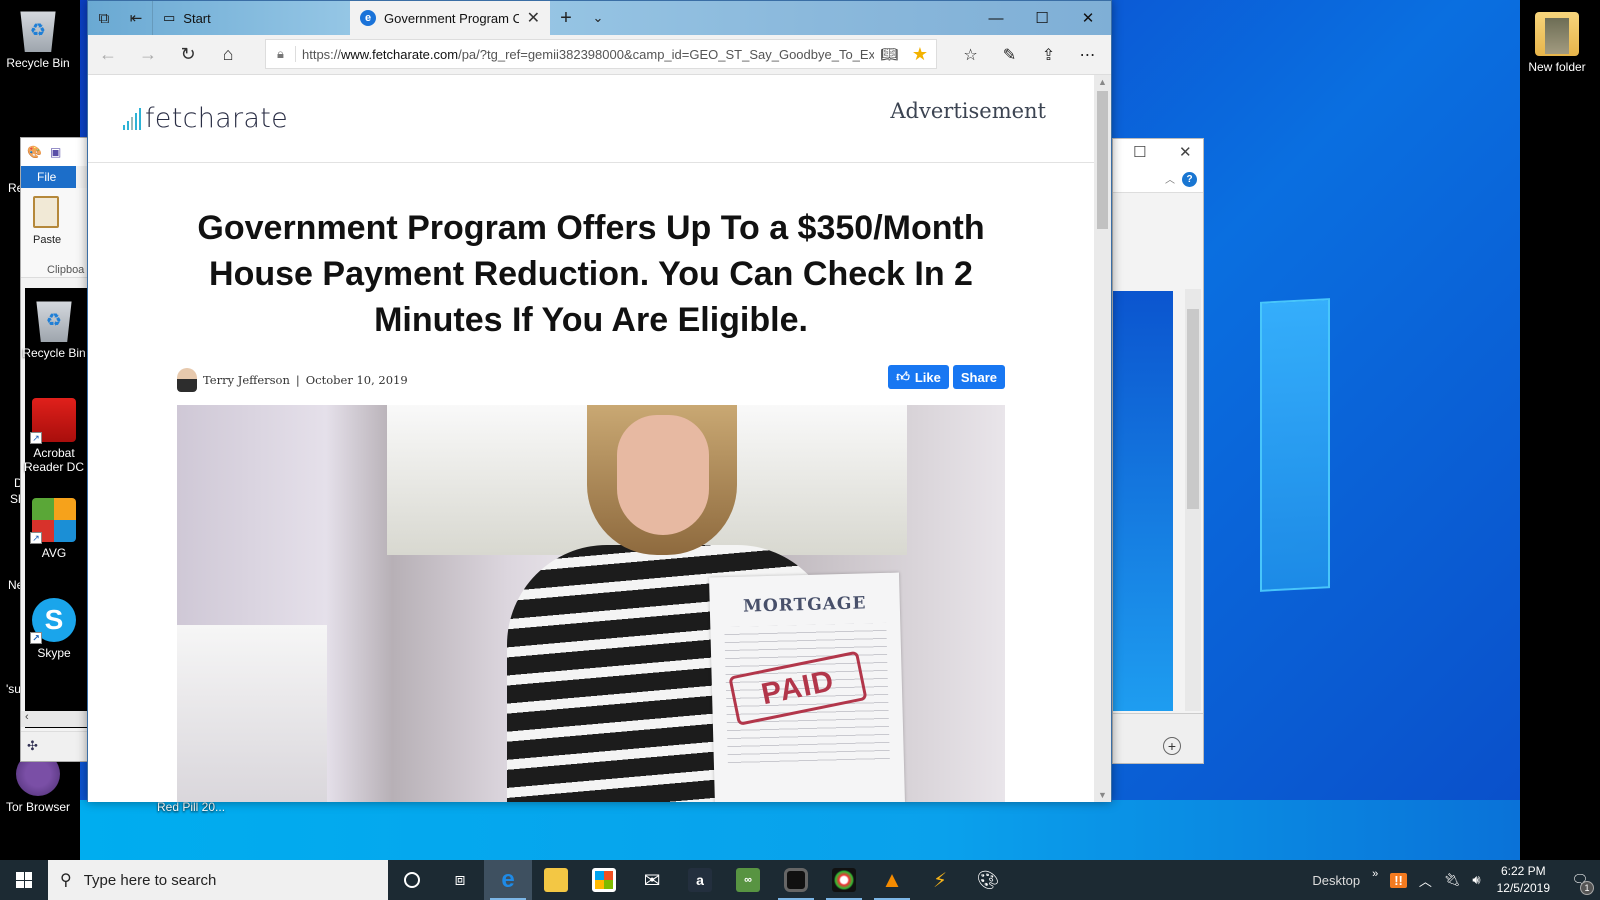  I want to click on vertical-scrollbar, so click(1193, 500).